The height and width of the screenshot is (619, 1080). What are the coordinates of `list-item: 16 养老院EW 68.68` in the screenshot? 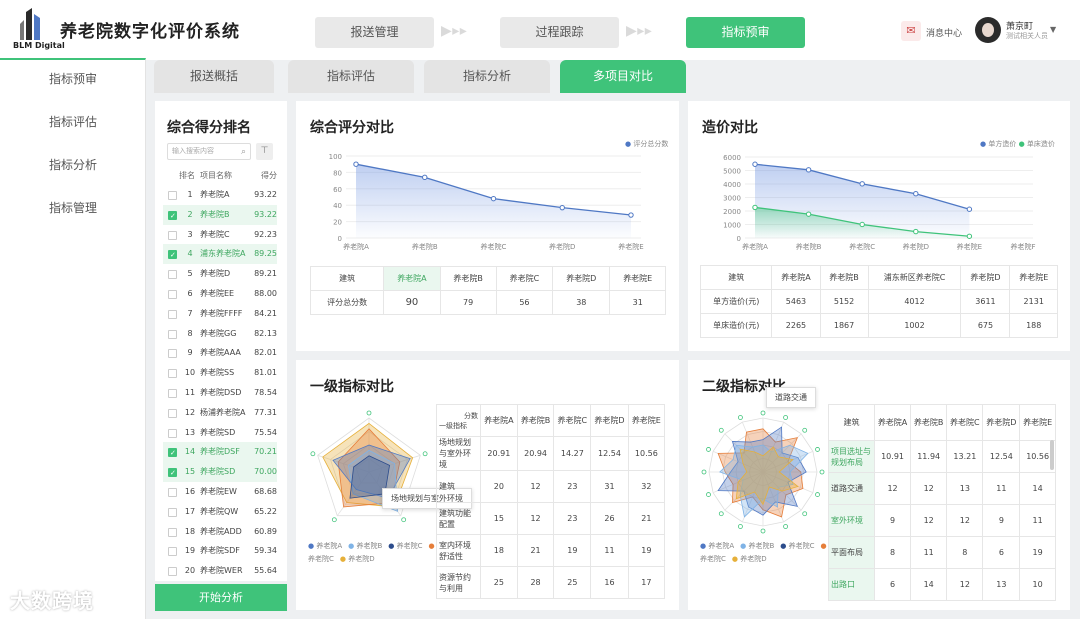 It's located at (220, 492).